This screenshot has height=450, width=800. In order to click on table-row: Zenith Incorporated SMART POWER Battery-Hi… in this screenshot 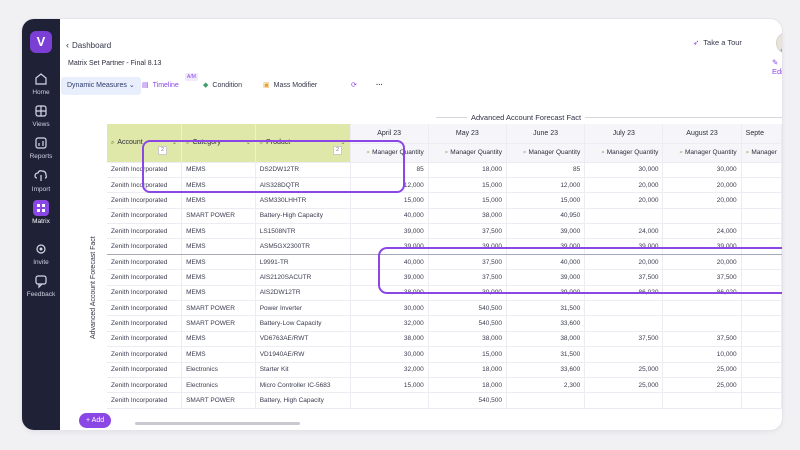, I will do `click(444, 216)`.